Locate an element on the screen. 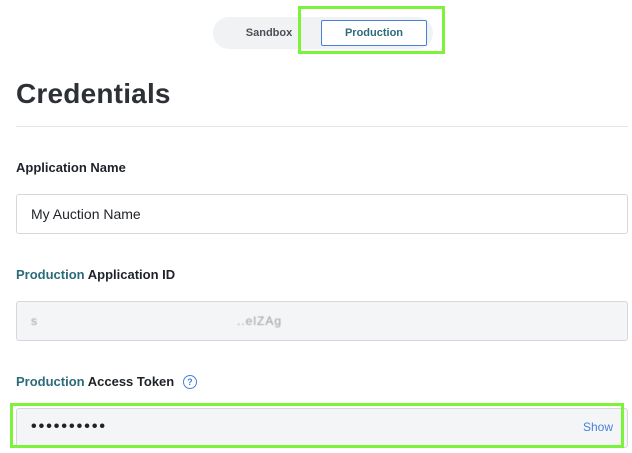 The width and height of the screenshot is (632, 453). application-name-input is located at coordinates (322, 214).